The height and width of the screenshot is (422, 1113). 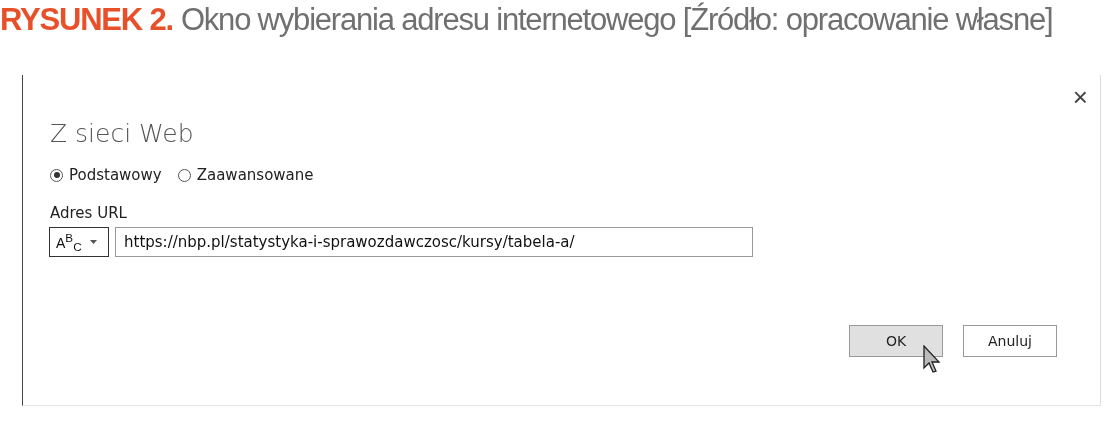 What do you see at coordinates (255, 175) in the screenshot?
I see `radio-label: Zaawansowane` at bounding box center [255, 175].